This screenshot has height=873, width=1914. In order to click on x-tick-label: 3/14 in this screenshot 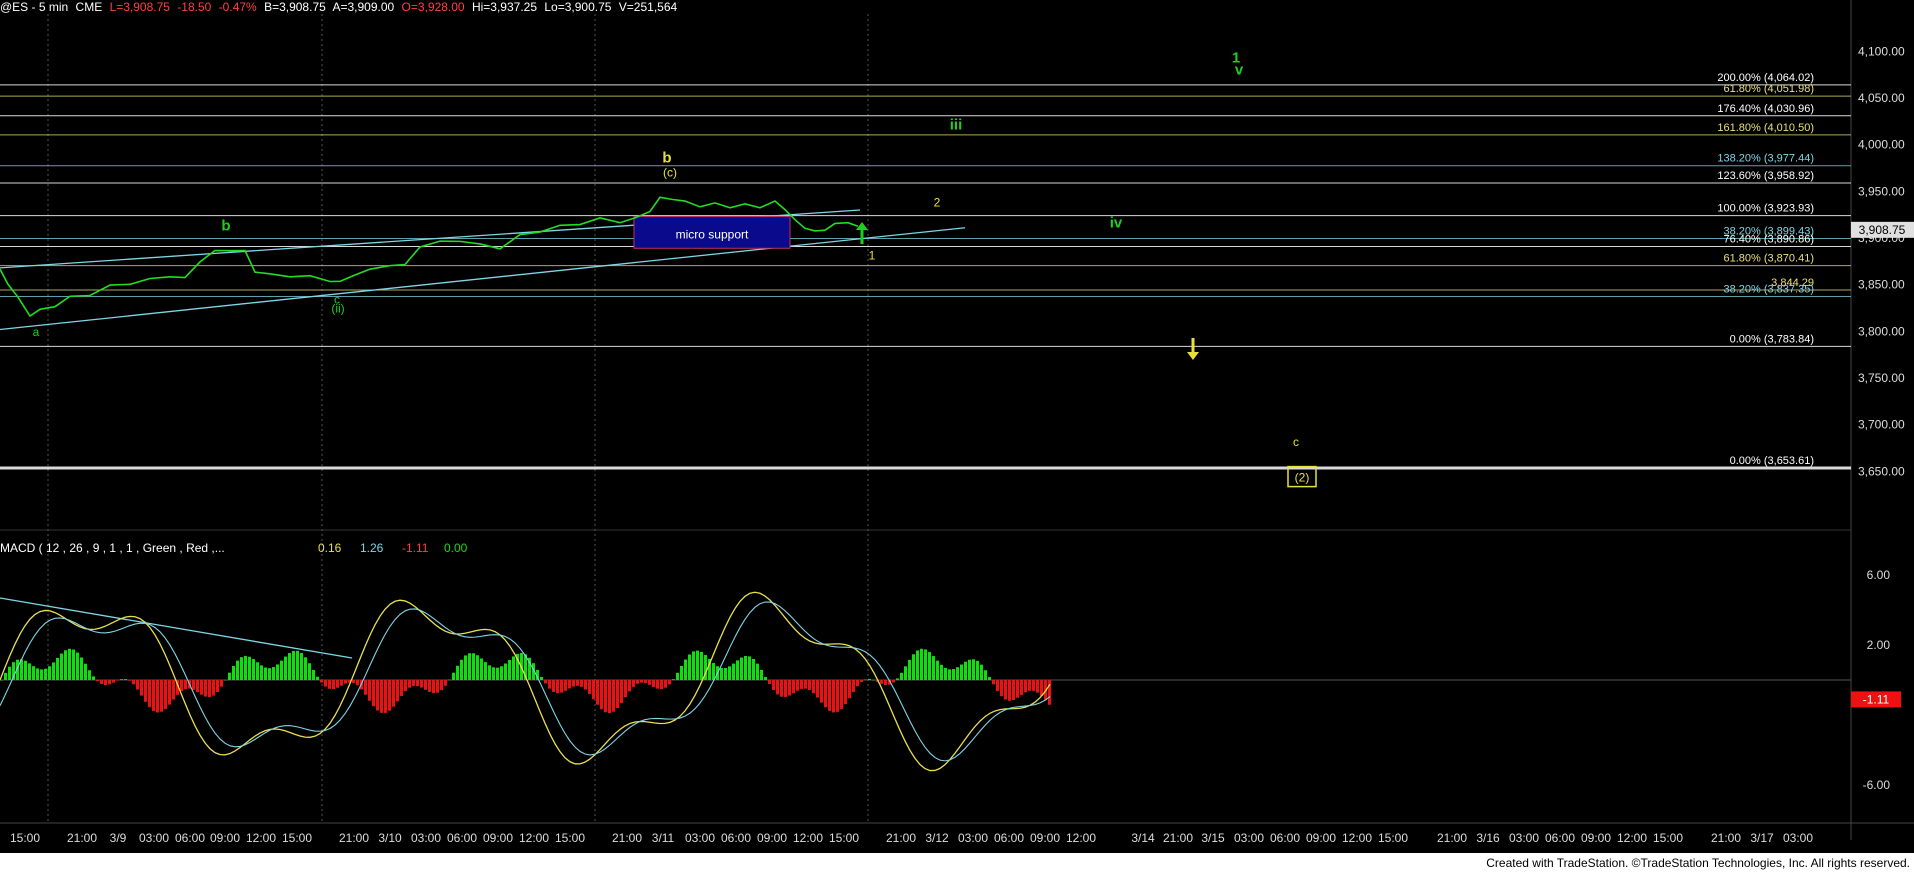, I will do `click(1143, 838)`.